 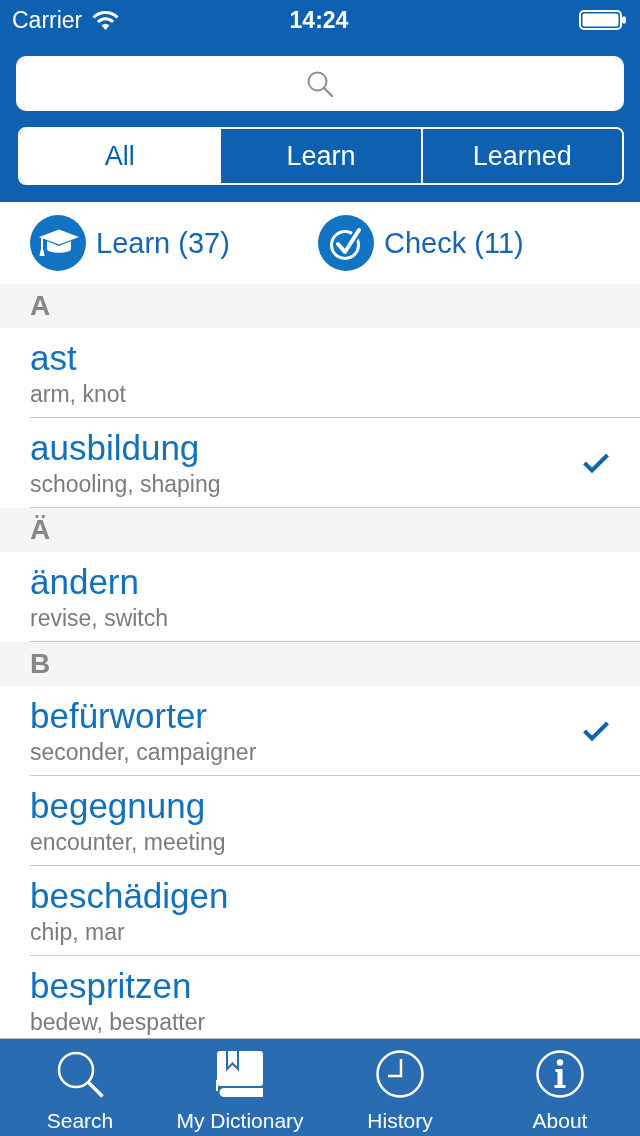 I want to click on tab-bar-item: Search, so click(x=80, y=1087).